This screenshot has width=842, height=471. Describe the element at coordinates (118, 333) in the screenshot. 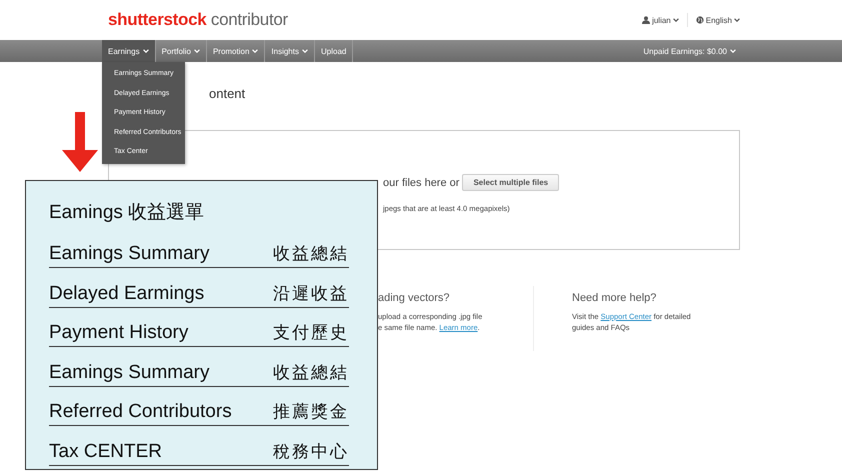

I see `english-label: Payment History` at that location.